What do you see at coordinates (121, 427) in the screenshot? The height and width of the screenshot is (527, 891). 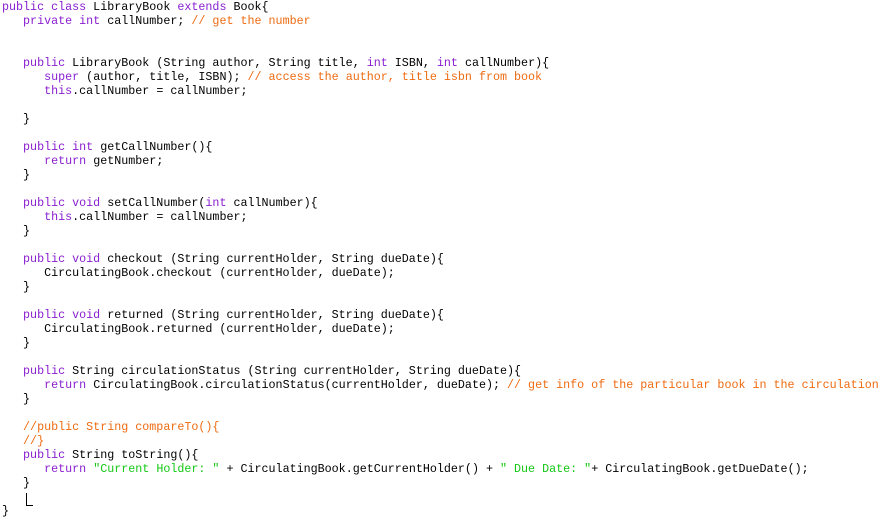 I see `code-comment: //public String compareTo(){` at bounding box center [121, 427].